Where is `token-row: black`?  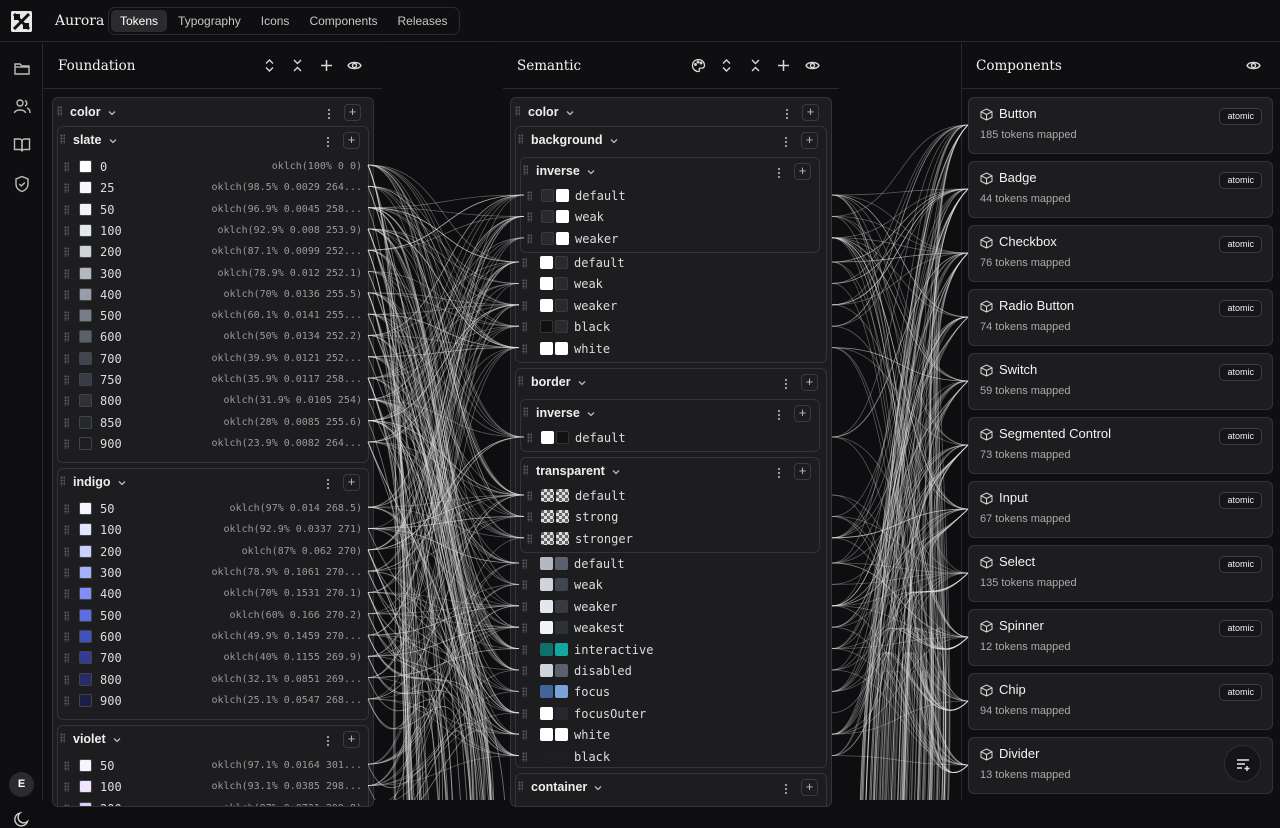
token-row: black is located at coordinates (666, 757).